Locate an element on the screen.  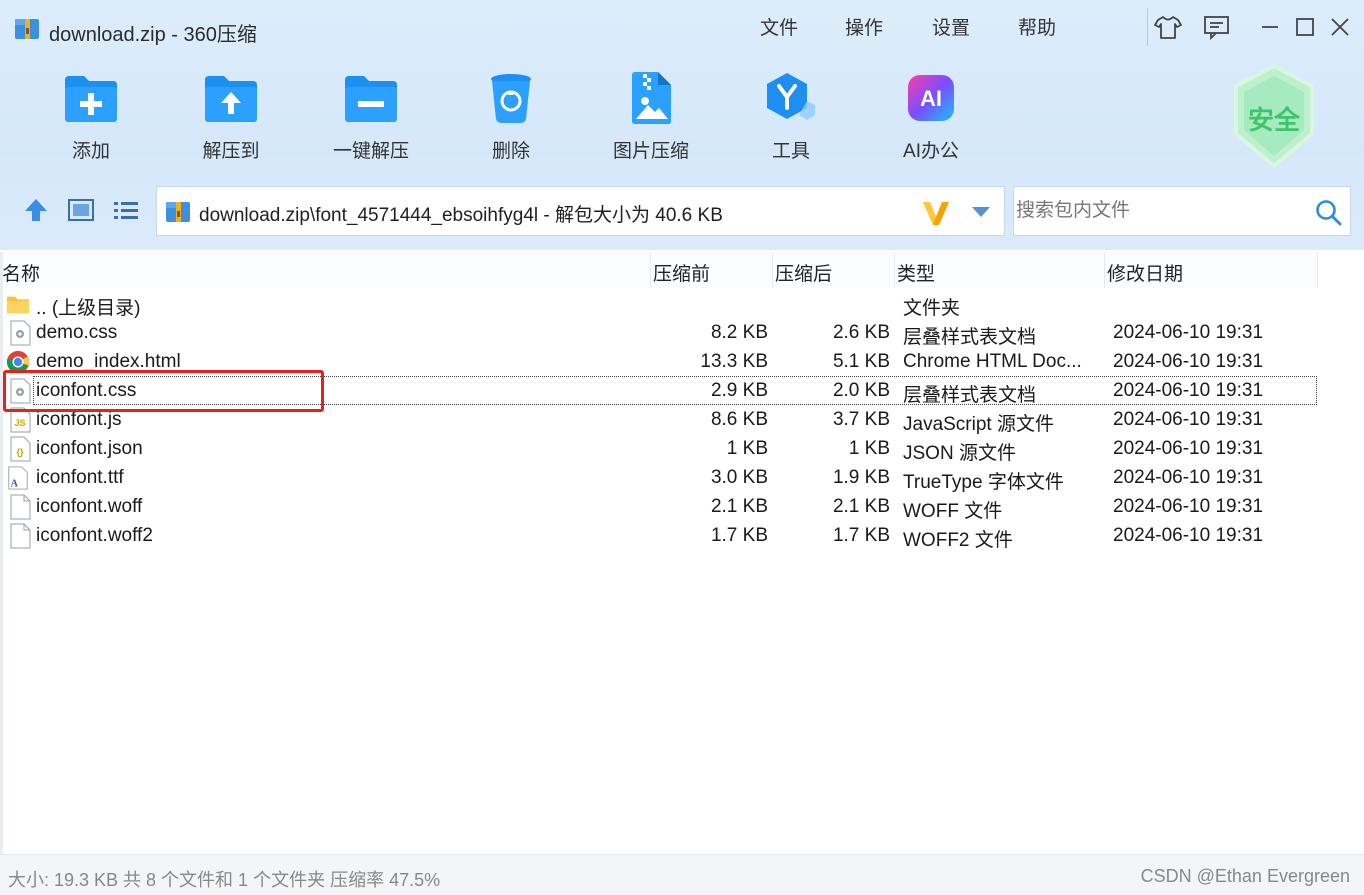
file-packed-size: 2.1 KB is located at coordinates (861, 506).